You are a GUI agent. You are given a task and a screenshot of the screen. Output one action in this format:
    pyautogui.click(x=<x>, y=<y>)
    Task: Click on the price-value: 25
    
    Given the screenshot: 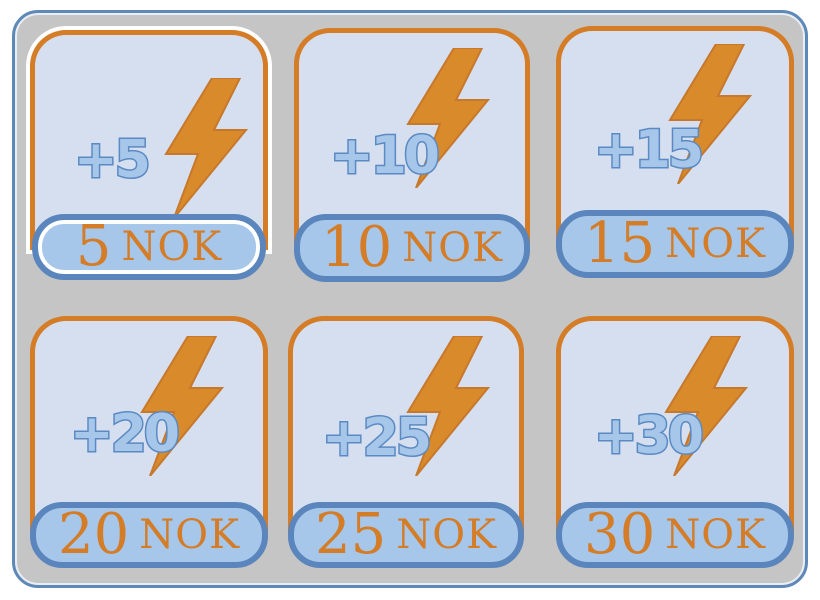 What is the action you would take?
    pyautogui.click(x=351, y=534)
    